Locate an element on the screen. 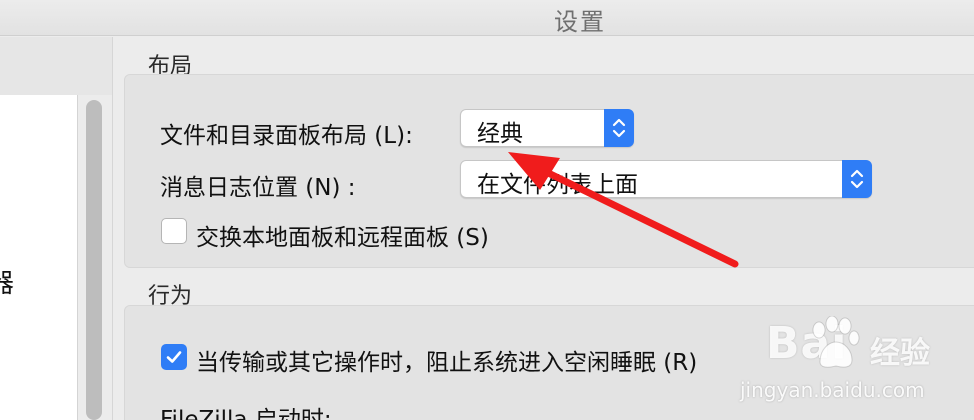 This screenshot has width=974, height=420. prevent-sleep-label: 当传输或其它操作时，阻止系统进入空闲睡眠 (R) is located at coordinates (446, 360).